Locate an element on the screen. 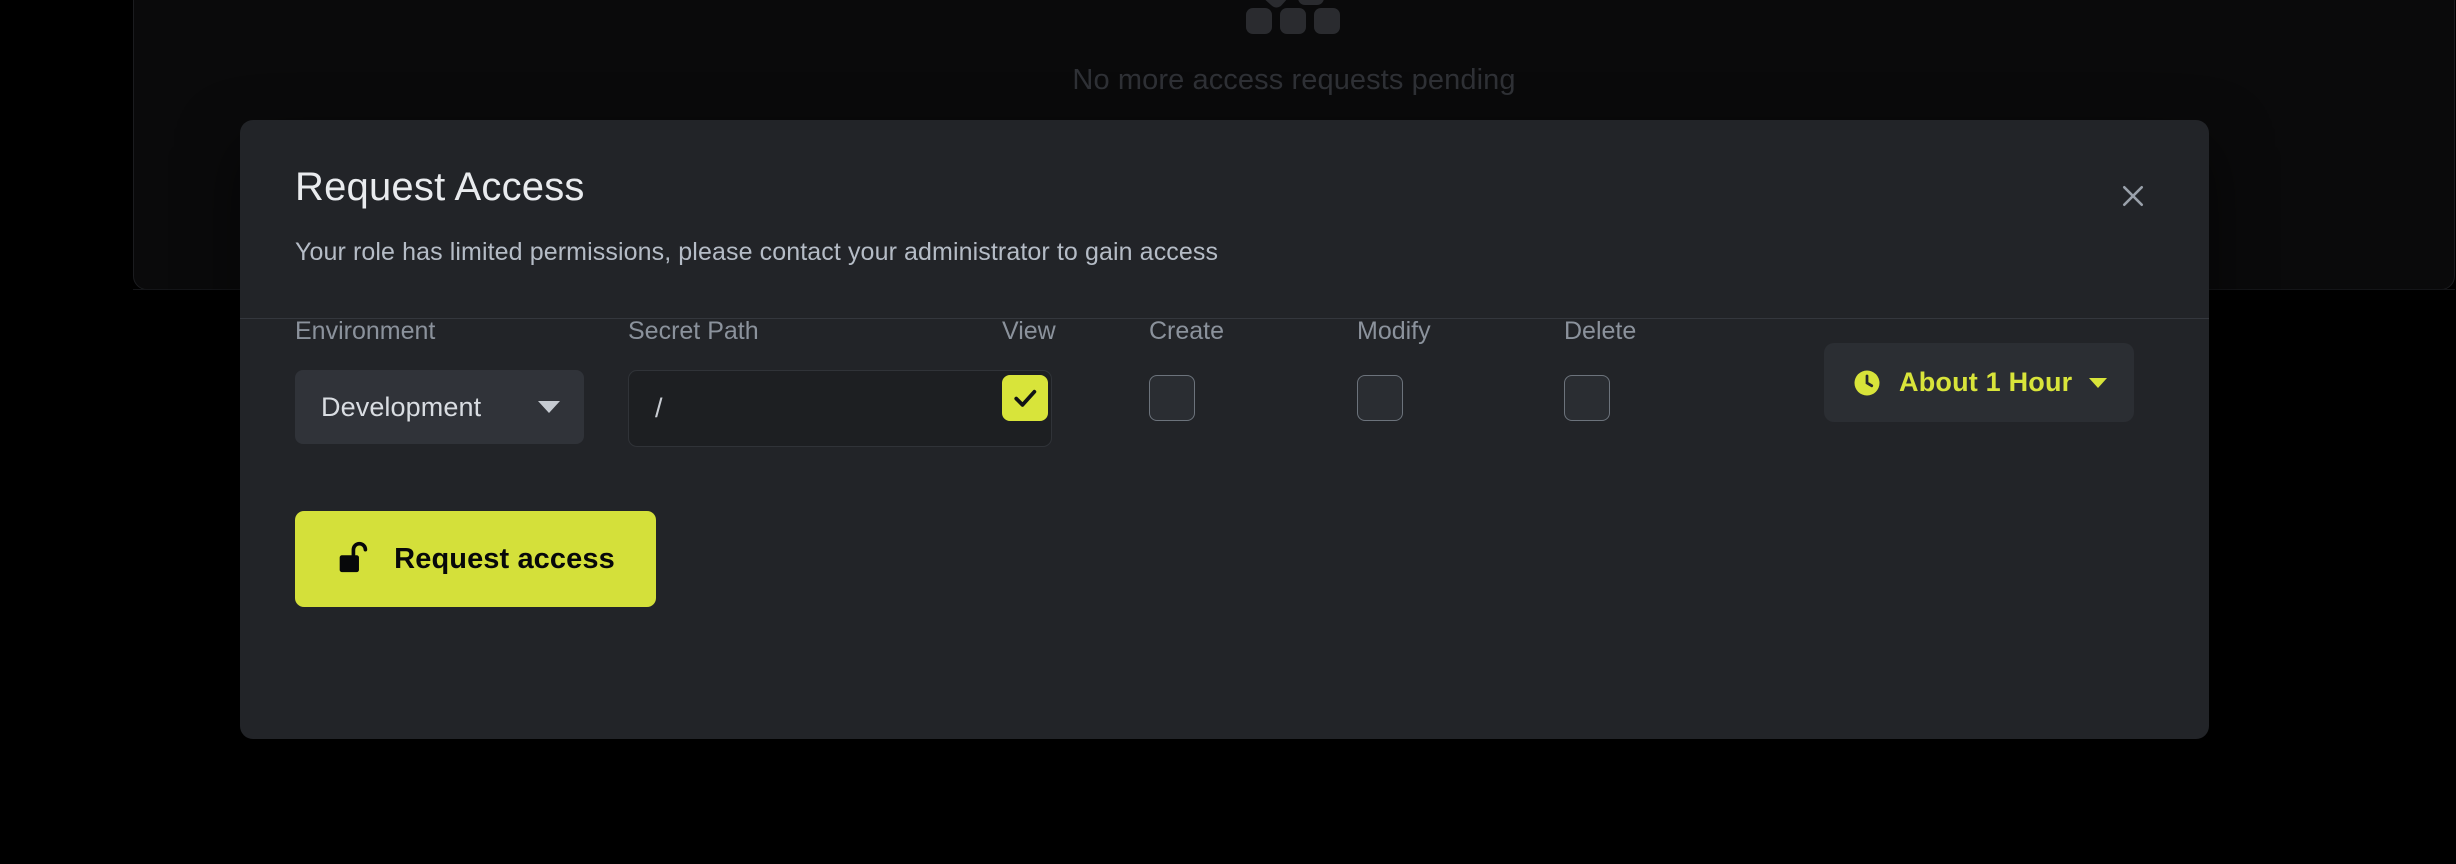 The width and height of the screenshot is (2456, 864). modal-title: Request Access is located at coordinates (440, 187).